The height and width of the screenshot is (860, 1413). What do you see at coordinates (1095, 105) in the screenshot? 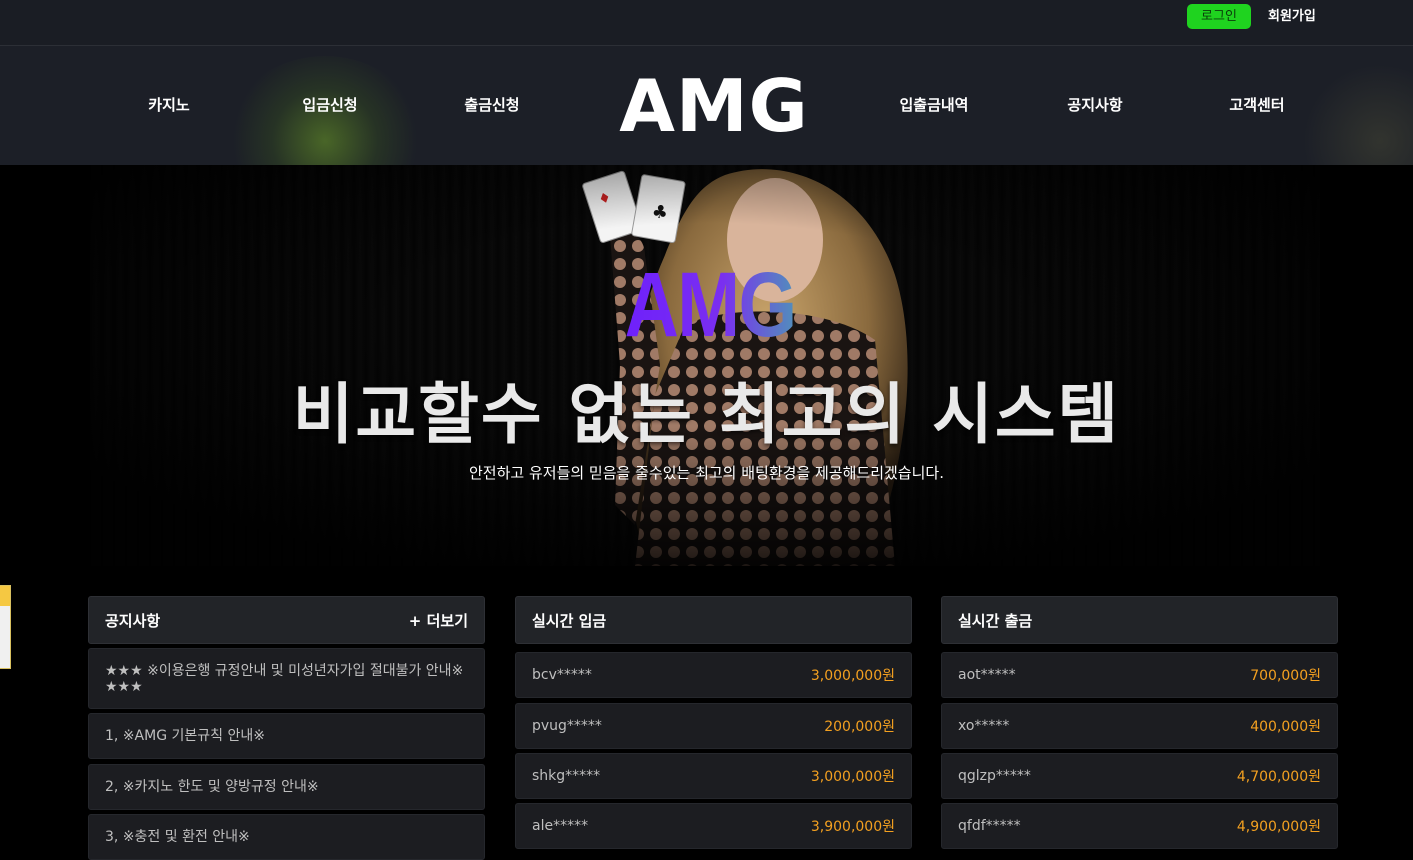
I see `nav-item-notices: 공지사항` at bounding box center [1095, 105].